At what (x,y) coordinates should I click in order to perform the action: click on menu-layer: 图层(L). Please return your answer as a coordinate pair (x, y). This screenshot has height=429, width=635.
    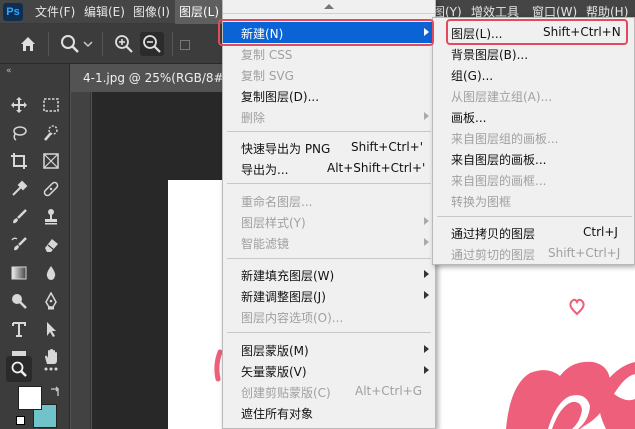
    Looking at the image, I should click on (199, 12).